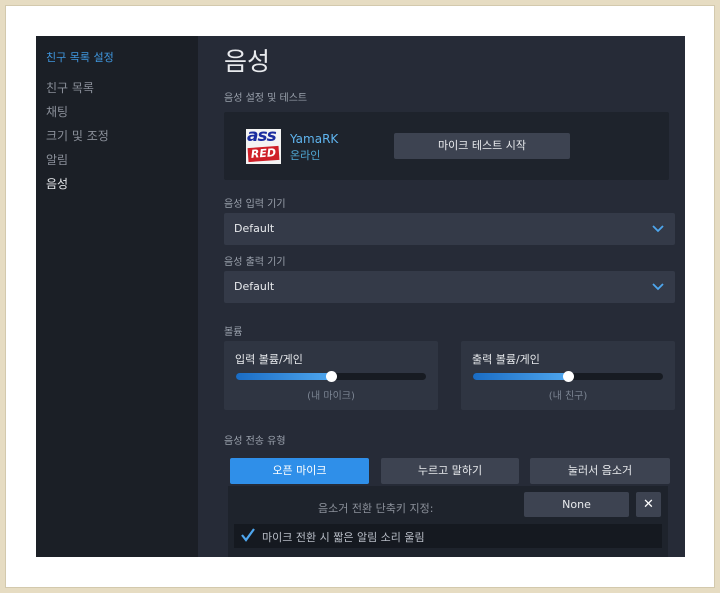 This screenshot has width=720, height=593. I want to click on output-volume-slider, so click(568, 376).